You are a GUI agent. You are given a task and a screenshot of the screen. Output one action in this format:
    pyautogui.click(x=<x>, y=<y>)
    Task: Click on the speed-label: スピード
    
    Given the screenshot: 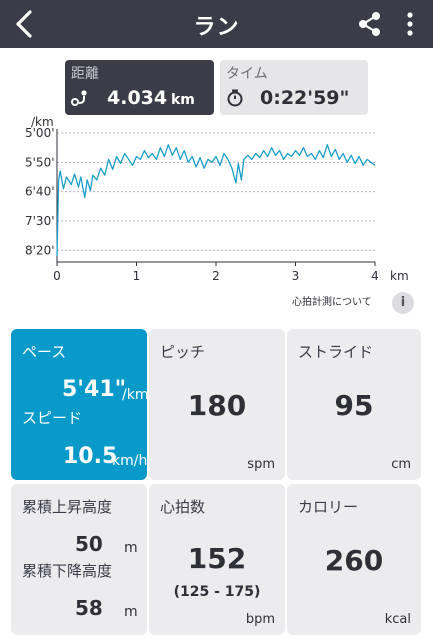 What is the action you would take?
    pyautogui.click(x=52, y=418)
    